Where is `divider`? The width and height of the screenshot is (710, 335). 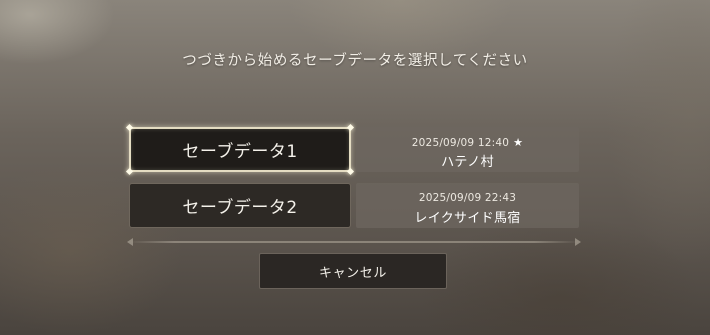 divider is located at coordinates (354, 242).